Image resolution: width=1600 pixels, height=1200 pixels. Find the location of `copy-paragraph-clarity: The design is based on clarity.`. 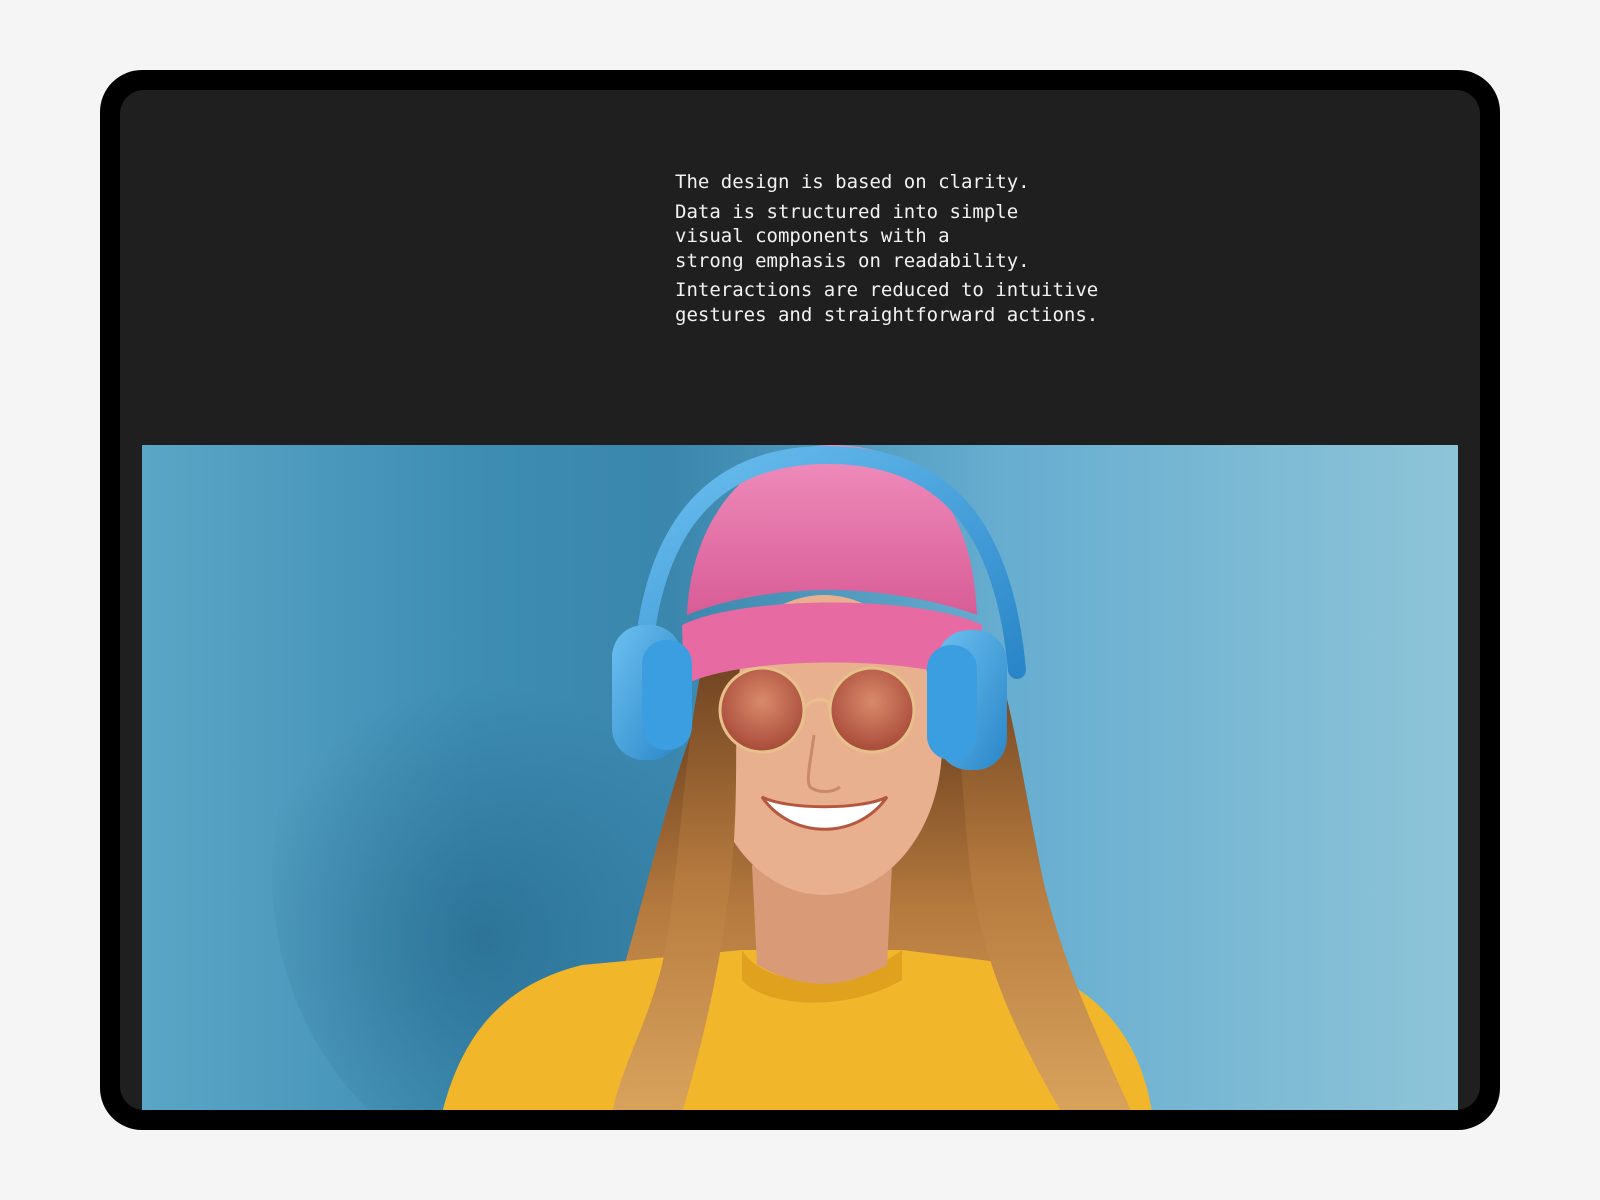

copy-paragraph-clarity: The design is based on clarity. is located at coordinates (852, 182).